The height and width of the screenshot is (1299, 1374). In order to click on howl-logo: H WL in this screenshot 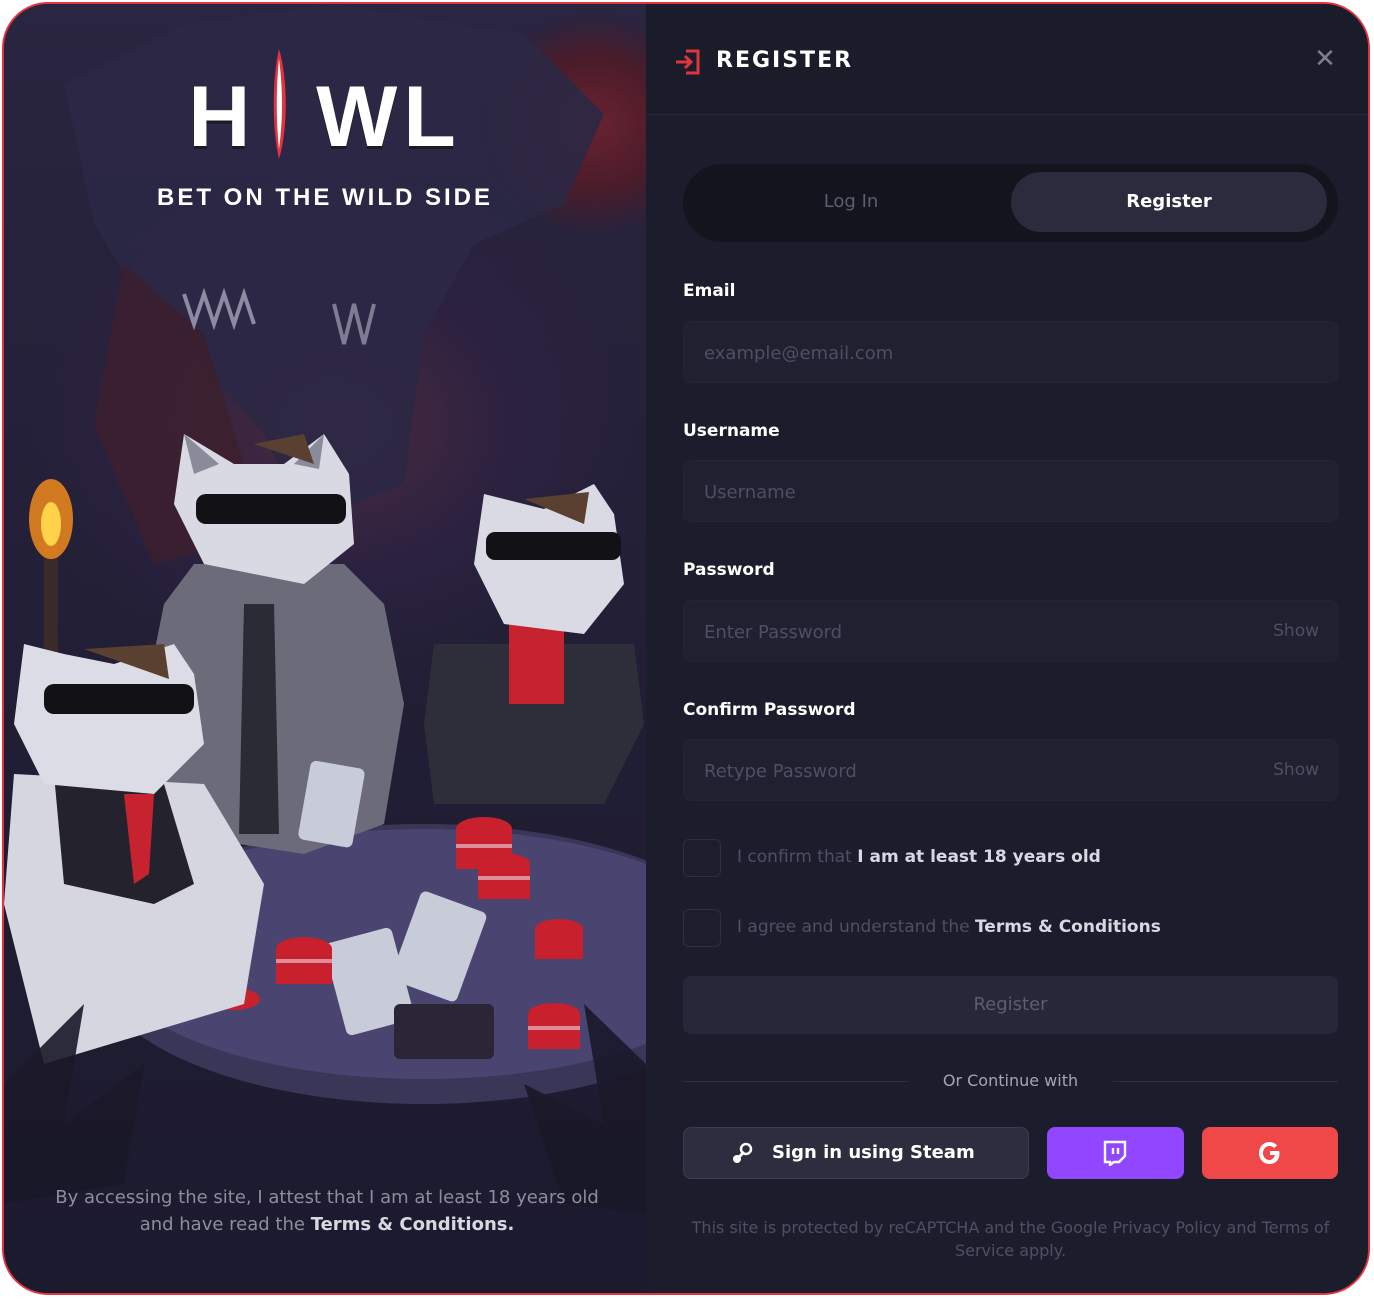, I will do `click(325, 117)`.